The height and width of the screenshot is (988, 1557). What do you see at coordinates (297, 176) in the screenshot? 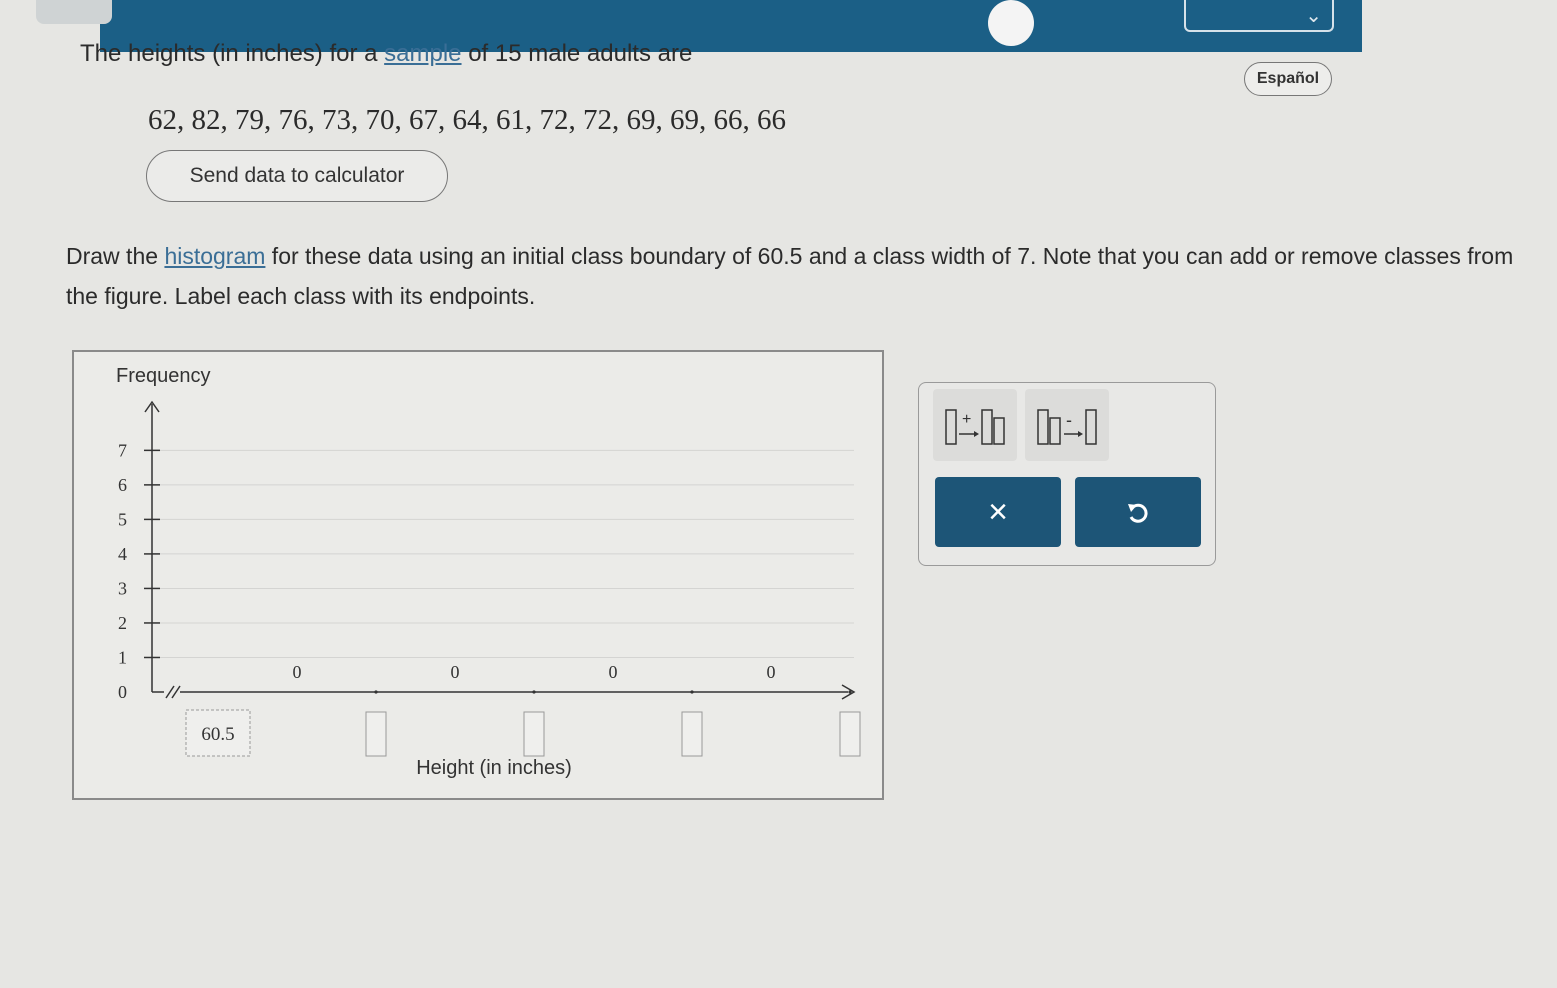
I see `send-data-to-calculator-button: Send data to calculator` at bounding box center [297, 176].